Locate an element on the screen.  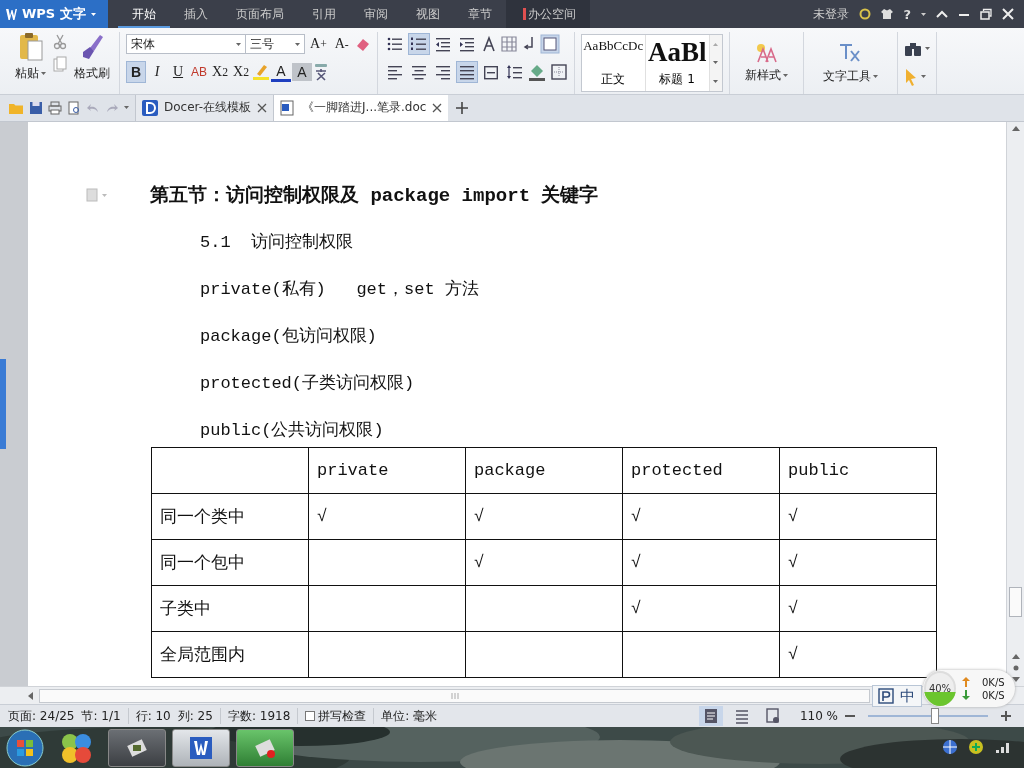
paragraph: public(公共访问权限) is located at coordinates (292, 430).